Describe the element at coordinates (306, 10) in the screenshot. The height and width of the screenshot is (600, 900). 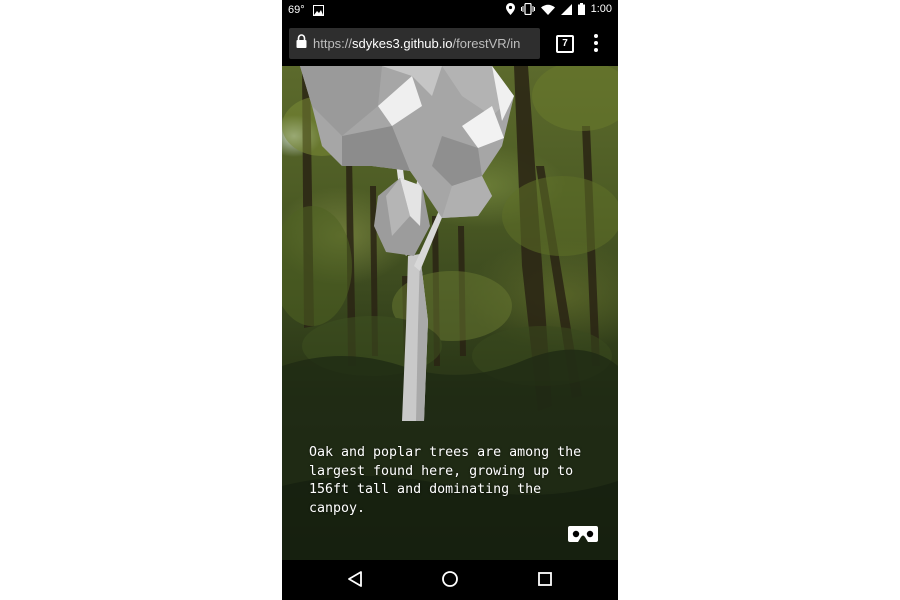
I see `status-left: 69°` at that location.